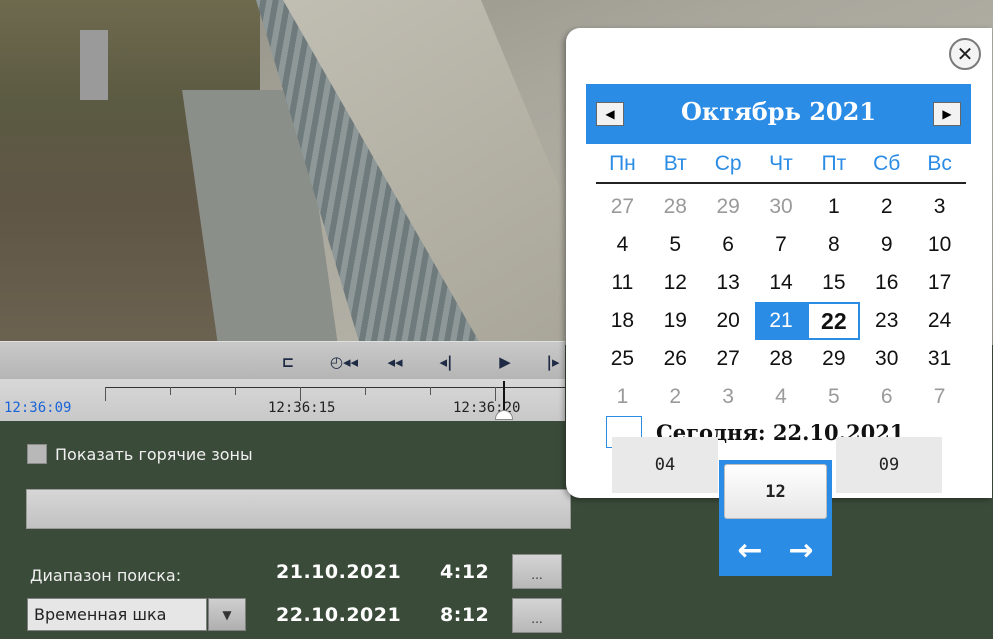 Image resolution: width=993 pixels, height=639 pixels. What do you see at coordinates (622, 207) in the screenshot?
I see `calendar-day-other-month: 27` at bounding box center [622, 207].